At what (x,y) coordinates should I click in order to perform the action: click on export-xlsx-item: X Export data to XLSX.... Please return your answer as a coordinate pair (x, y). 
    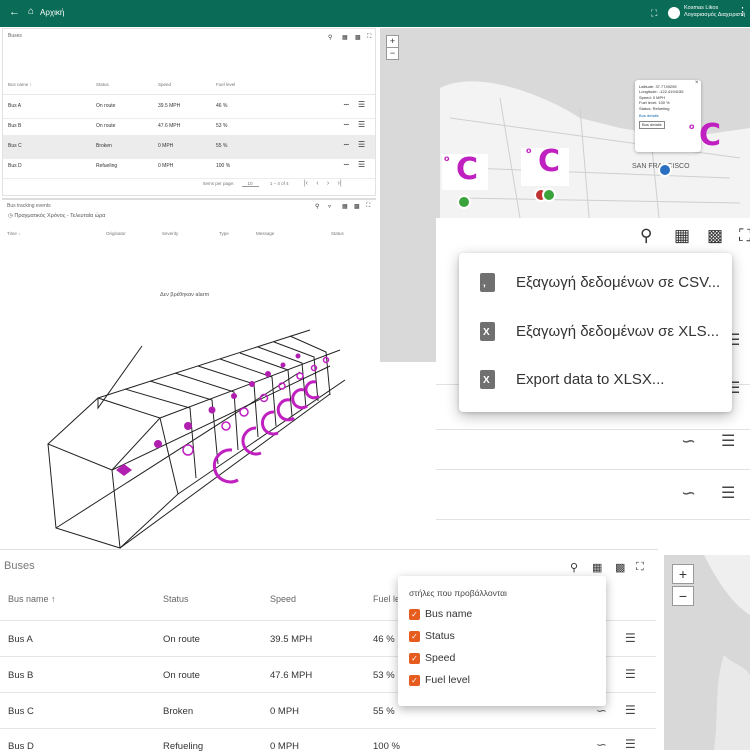
    Looking at the image, I should click on (595, 380).